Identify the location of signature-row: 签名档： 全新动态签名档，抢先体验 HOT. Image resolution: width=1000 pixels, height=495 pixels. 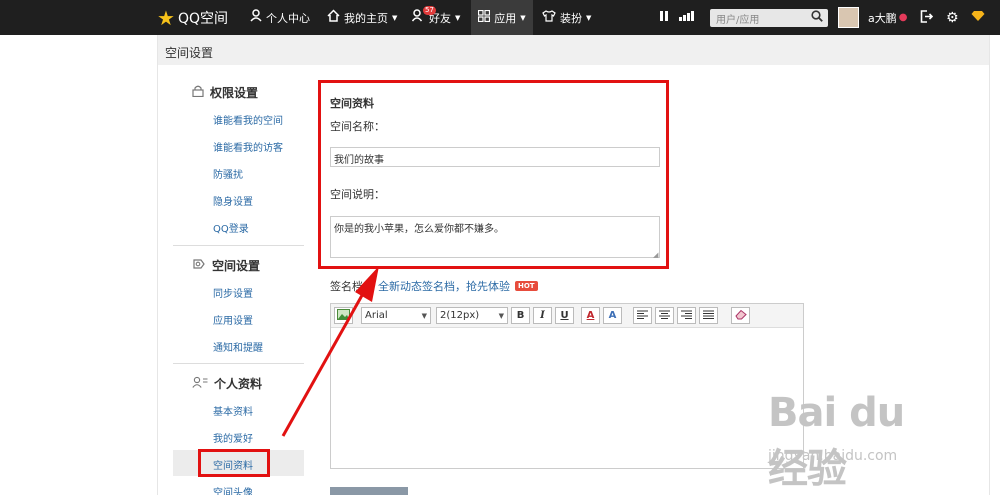
(434, 286).